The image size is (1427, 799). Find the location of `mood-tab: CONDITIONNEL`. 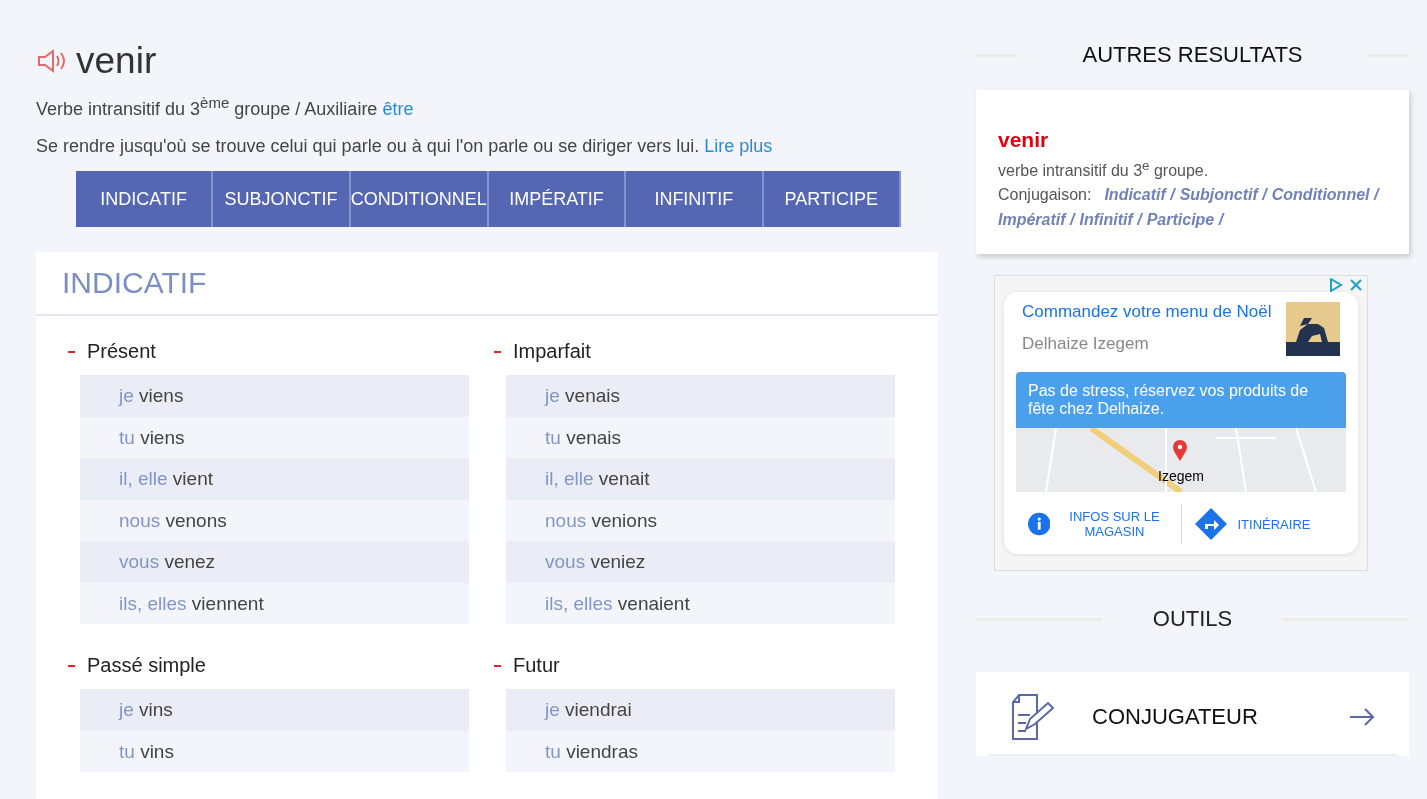

mood-tab: CONDITIONNEL is located at coordinates (419, 199).